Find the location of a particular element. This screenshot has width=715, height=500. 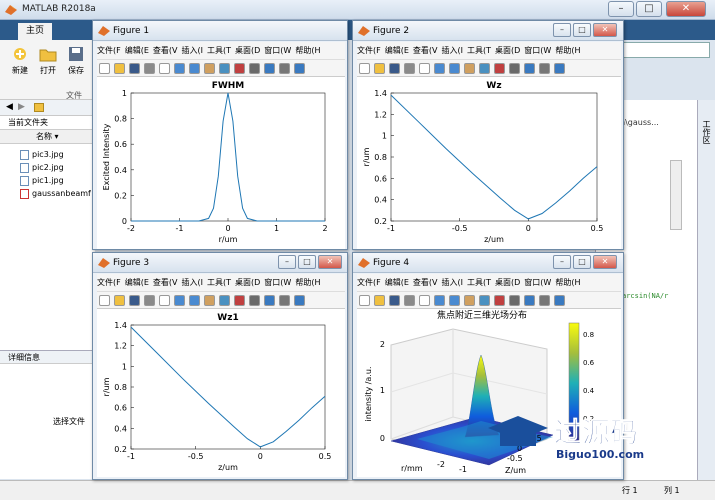

wz1-axes: Wz1 -1 -0.5 0 0.5 0.2 0.4 0.6 0.8 1 1.2 1.4 z/um r/um is located at coordinates (221, 393).